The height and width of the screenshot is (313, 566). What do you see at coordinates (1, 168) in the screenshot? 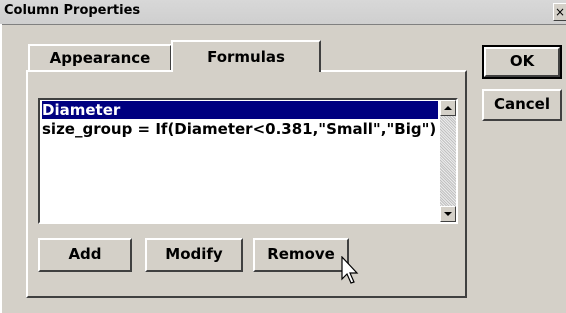
I see `window-left-edge` at bounding box center [1, 168].